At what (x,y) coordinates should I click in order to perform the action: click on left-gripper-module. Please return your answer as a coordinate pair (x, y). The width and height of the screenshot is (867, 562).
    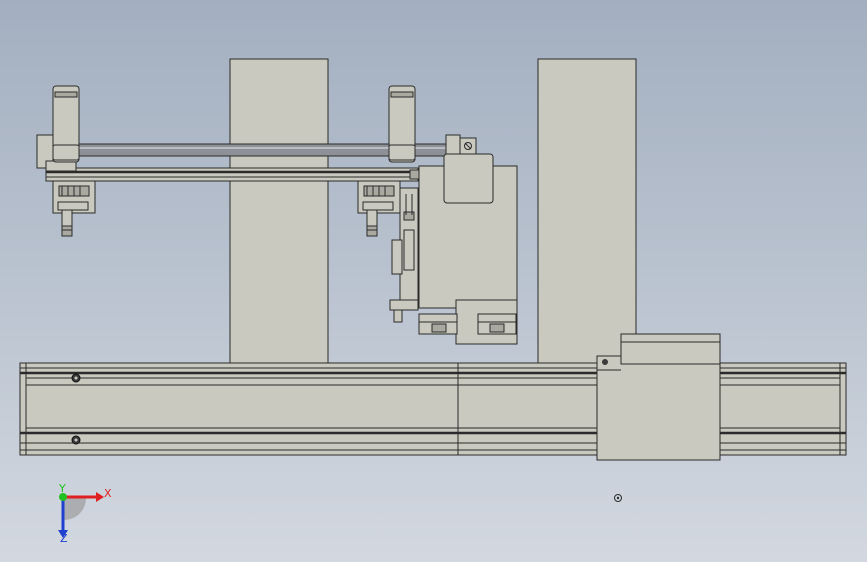
    Looking at the image, I should click on (74, 208).